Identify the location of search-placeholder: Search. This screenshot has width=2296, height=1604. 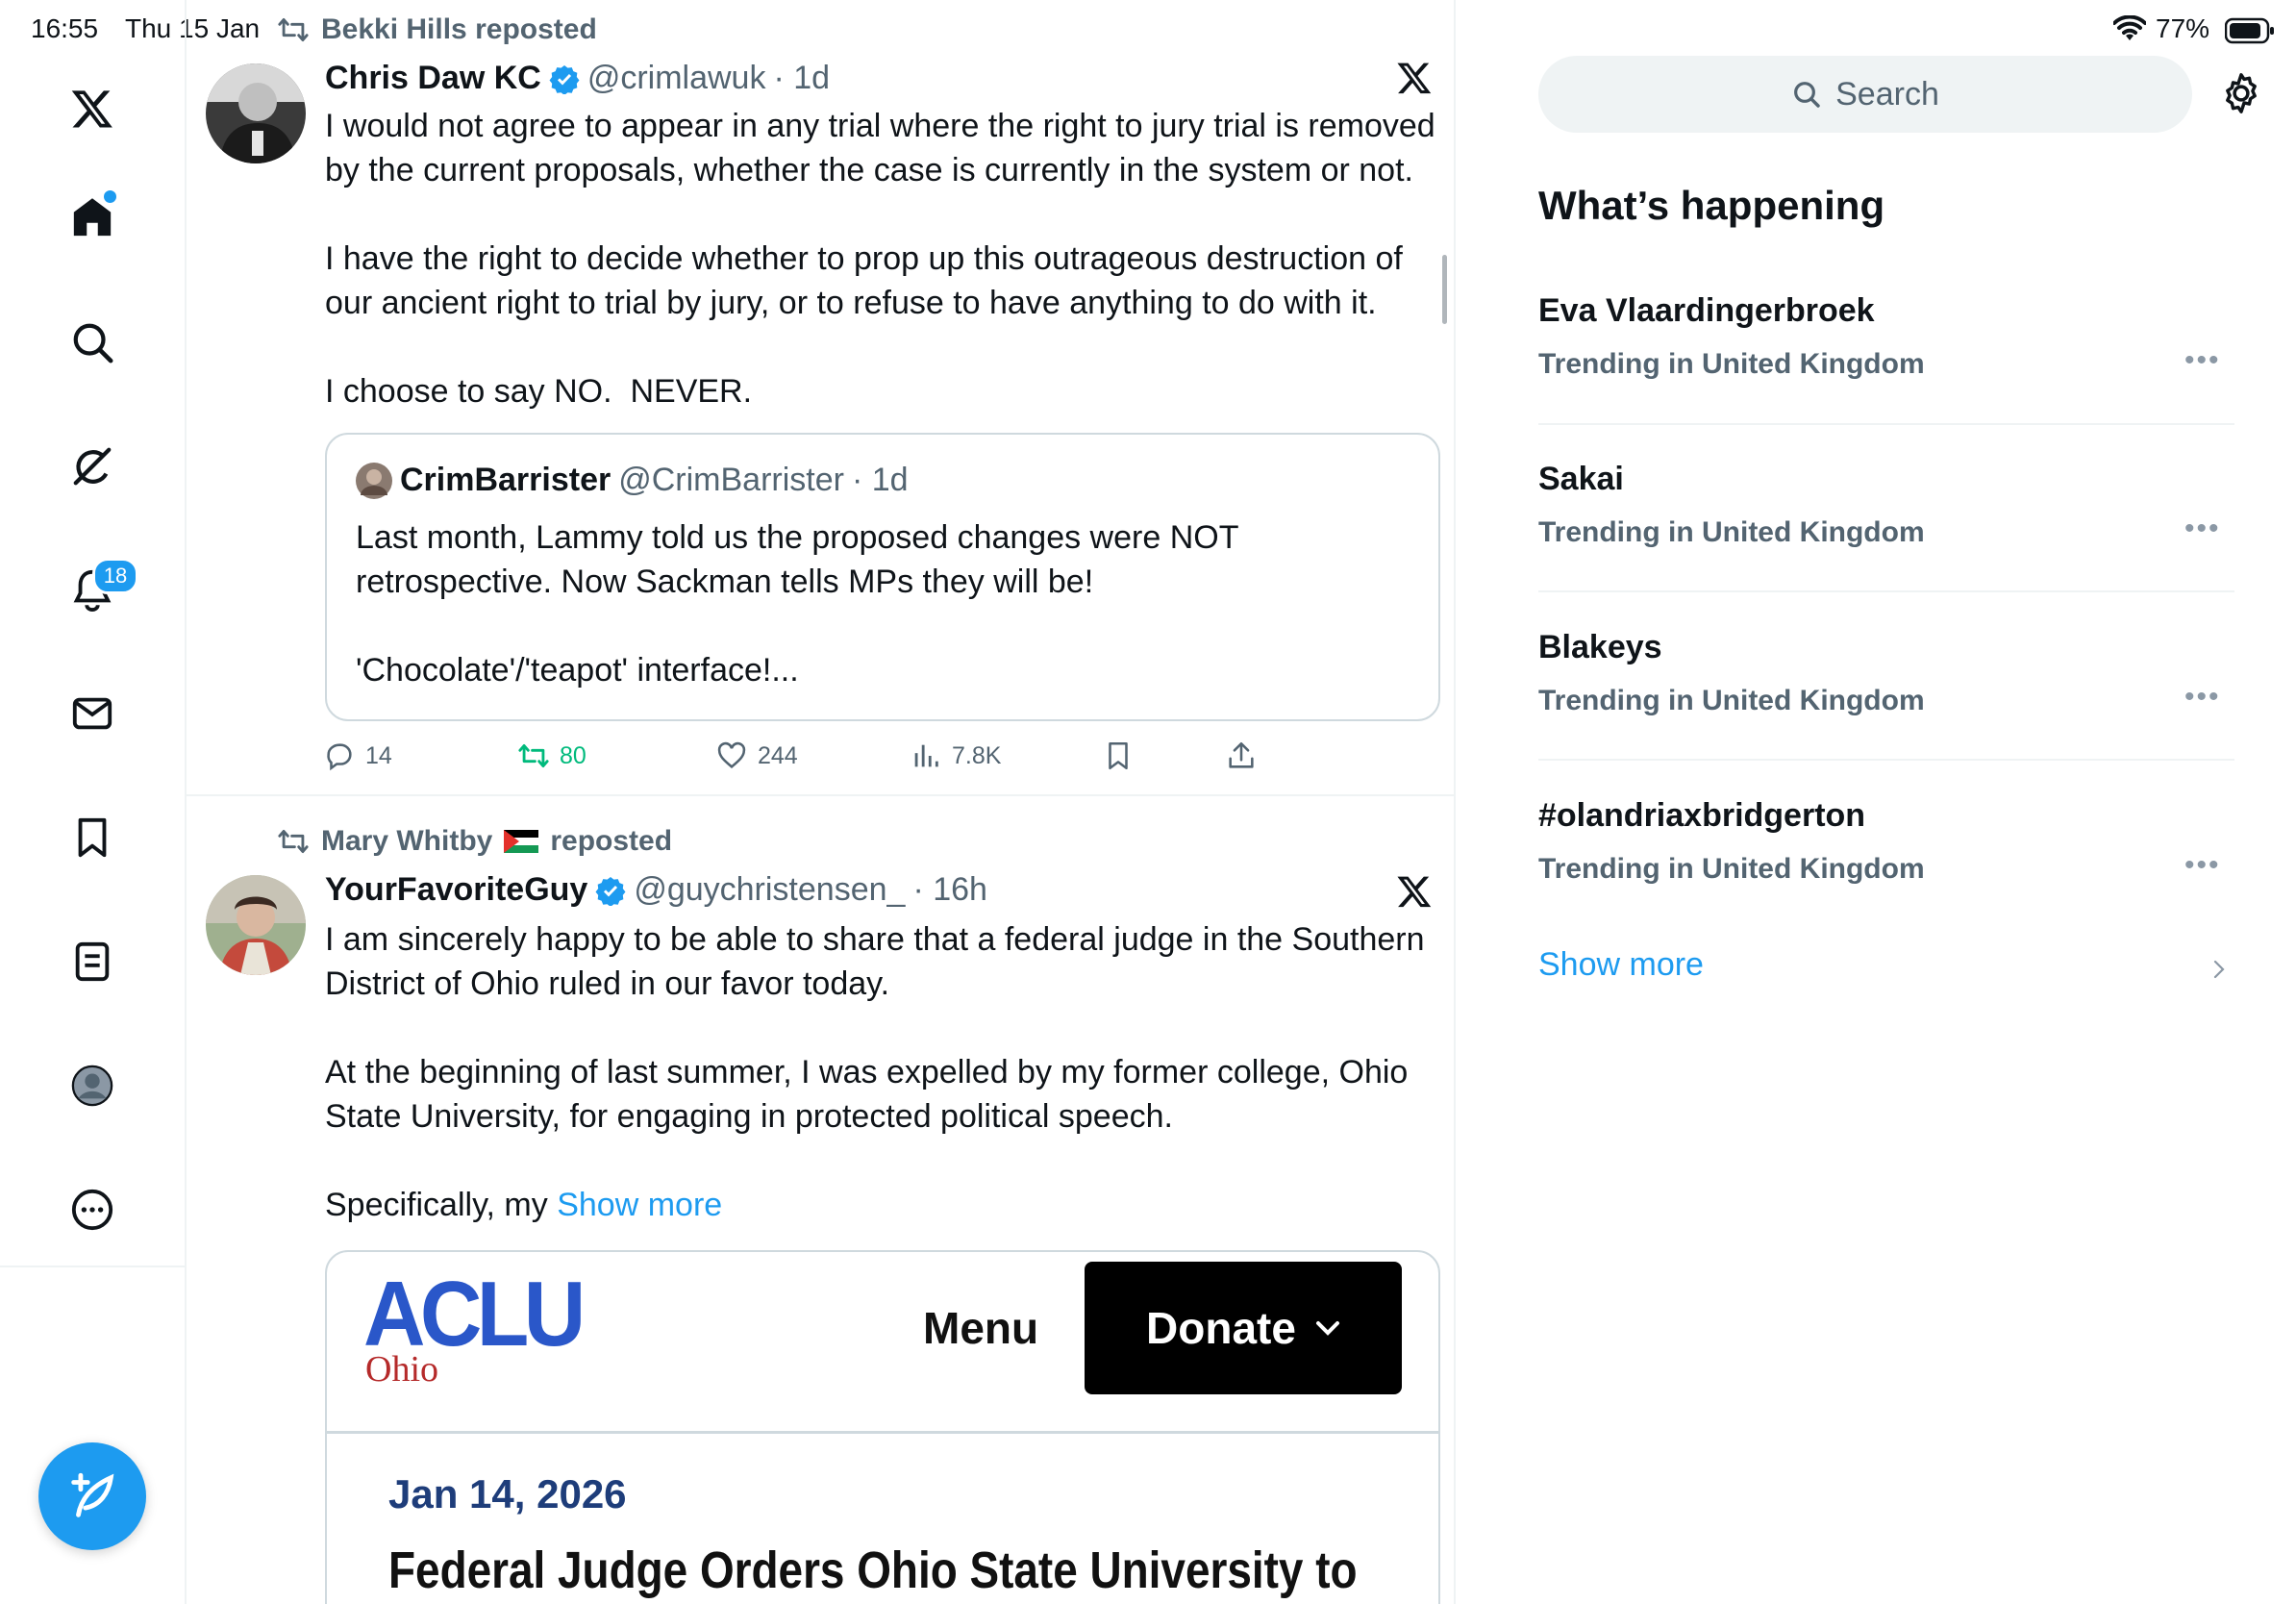
(1887, 94).